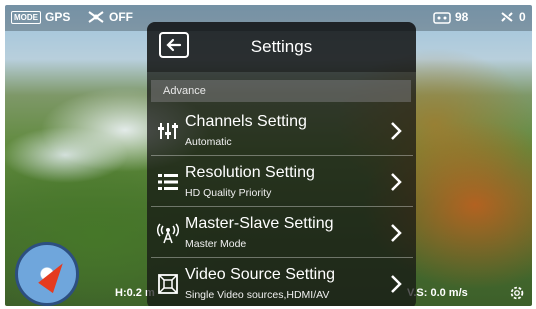  I want to click on video-source-setting-value: Single Video sources,HDMI/AV, so click(257, 295).